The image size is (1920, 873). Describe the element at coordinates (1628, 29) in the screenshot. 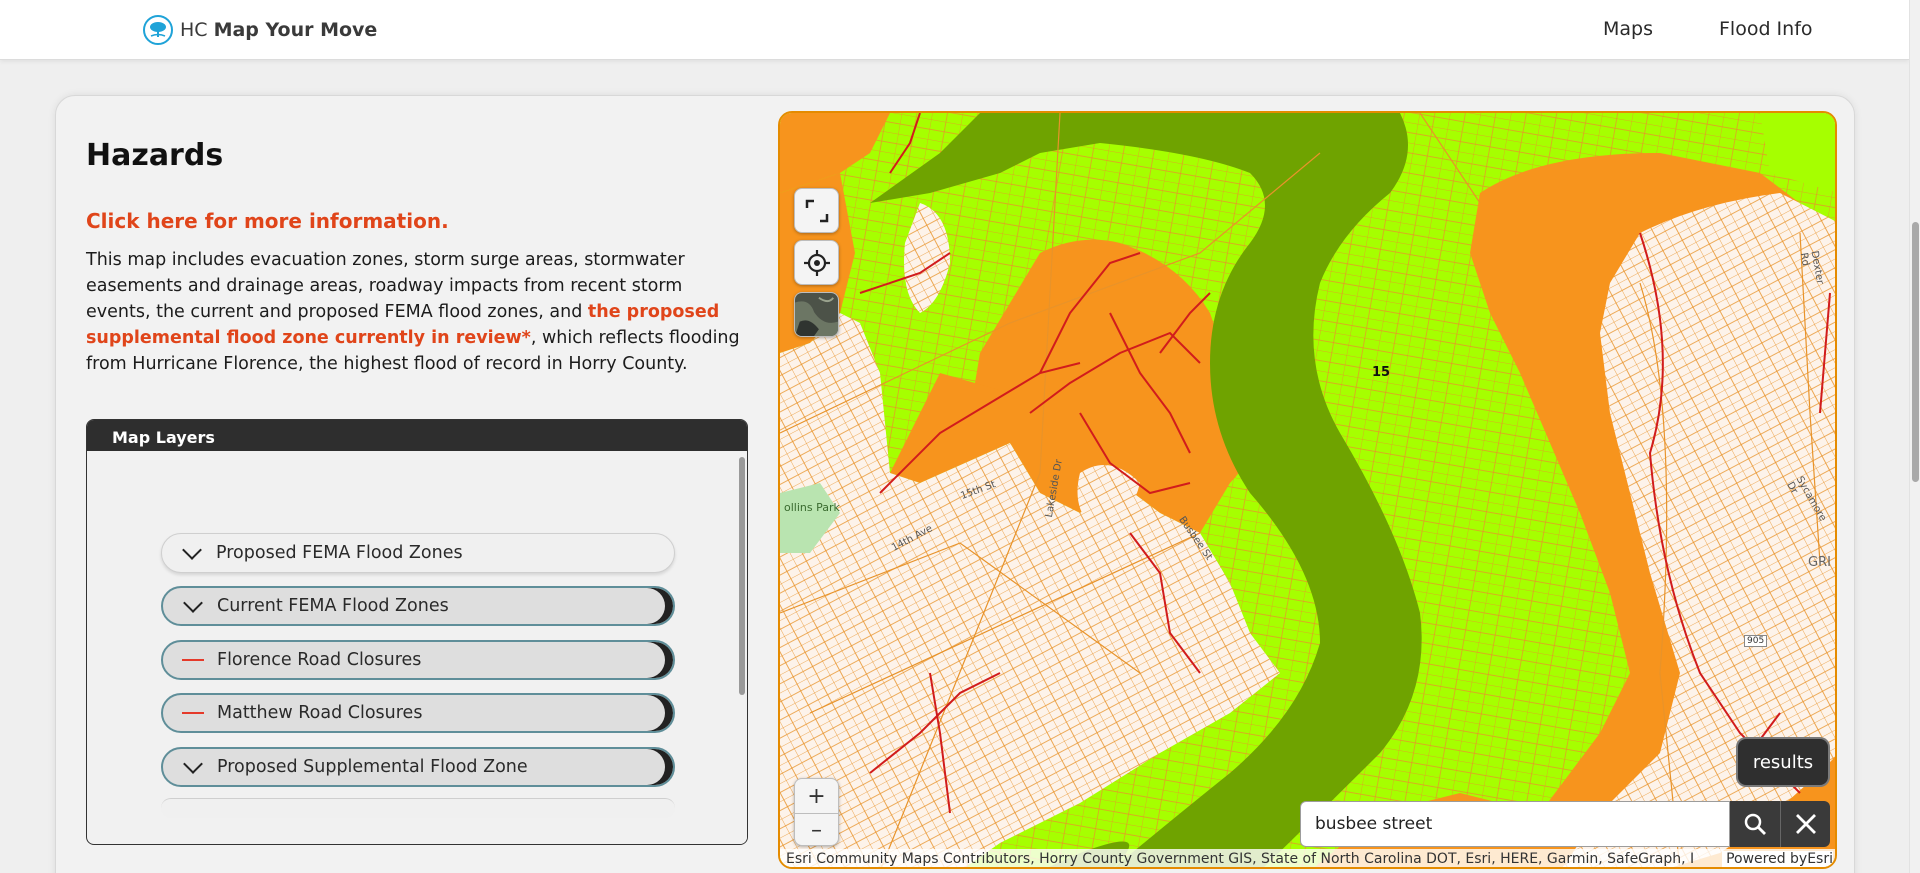

I see `nav-maps-link: Maps` at that location.